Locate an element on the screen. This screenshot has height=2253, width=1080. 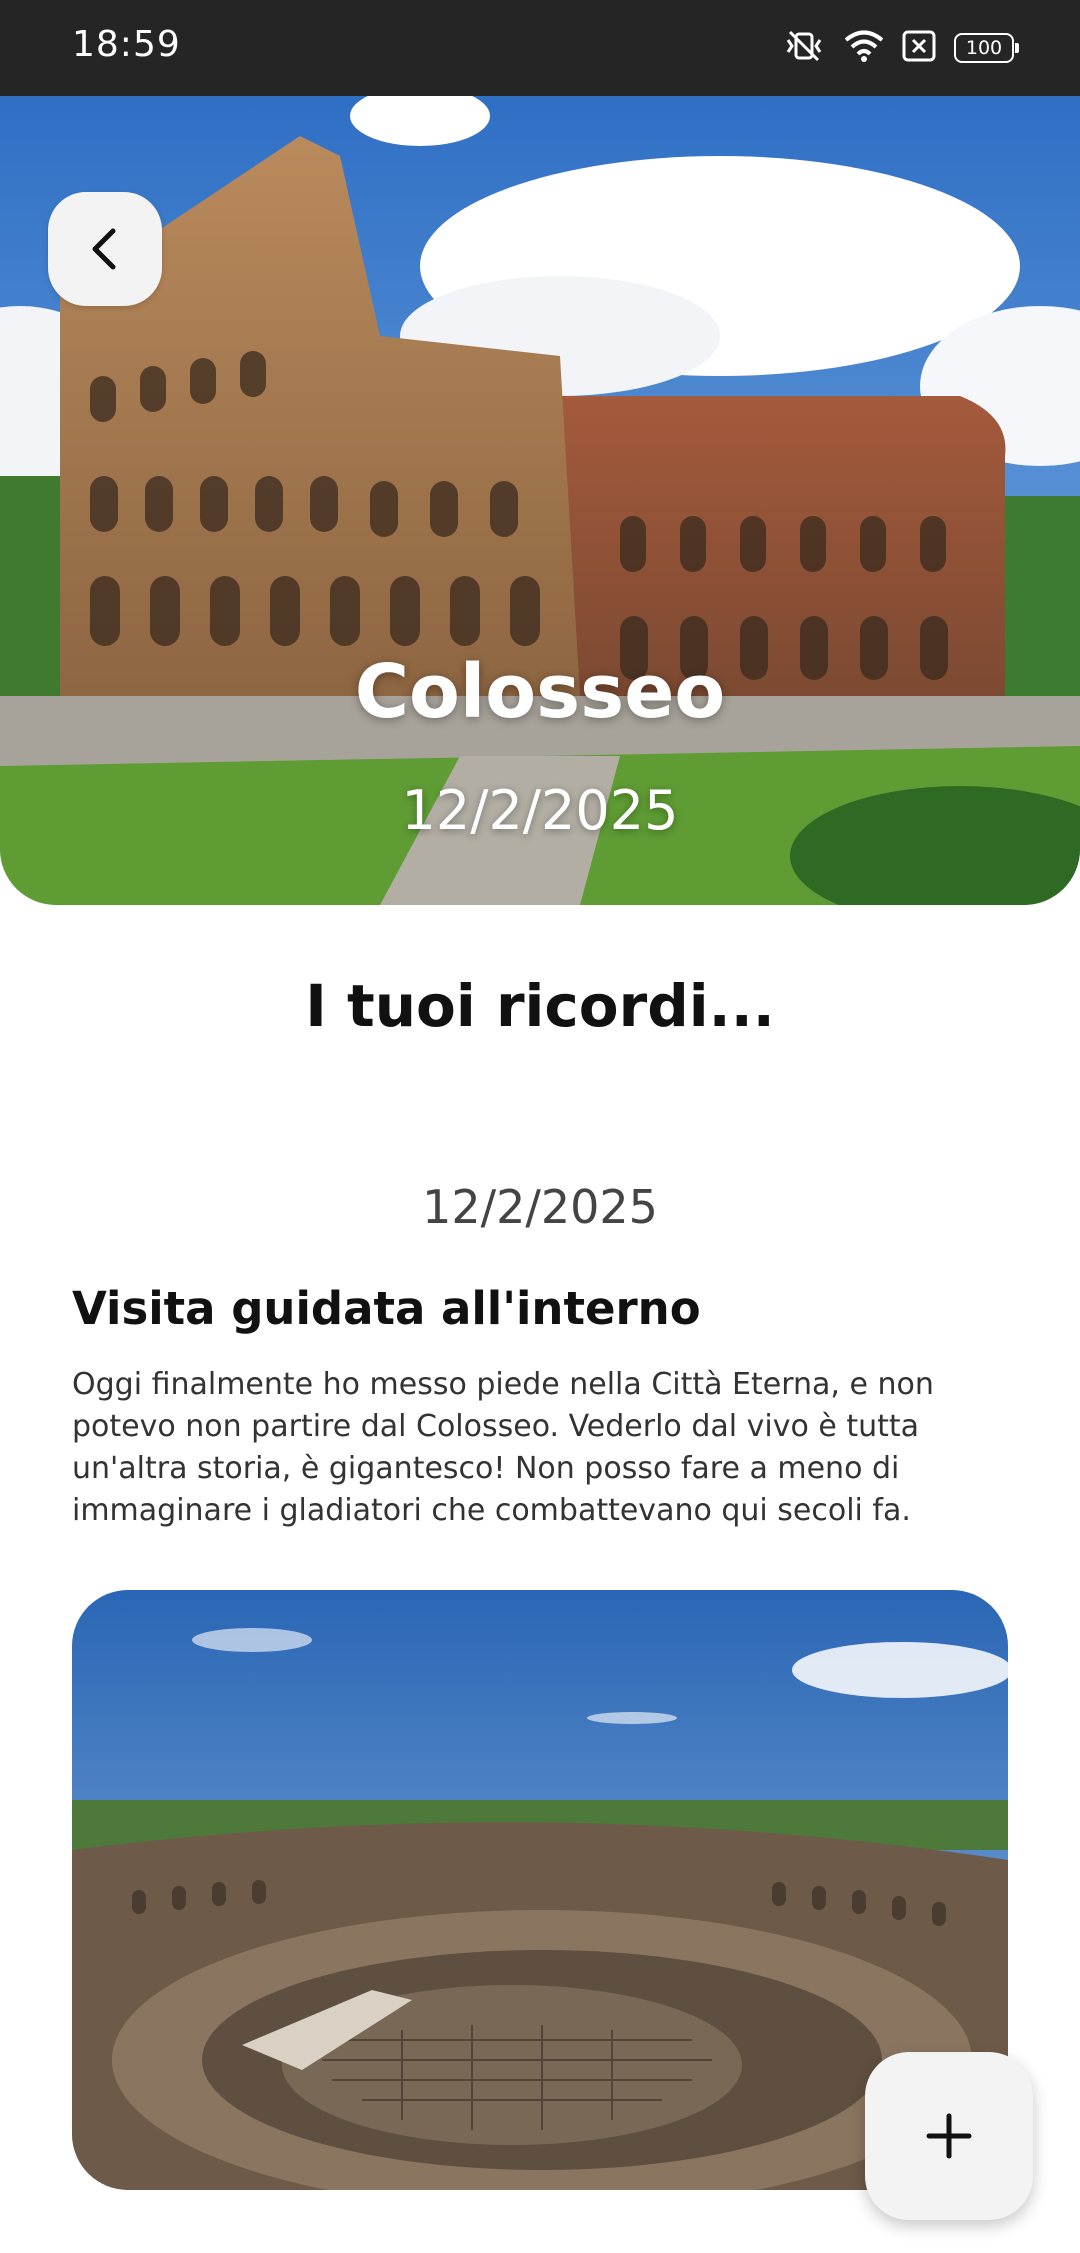
sim-x-icon is located at coordinates (919, 48).